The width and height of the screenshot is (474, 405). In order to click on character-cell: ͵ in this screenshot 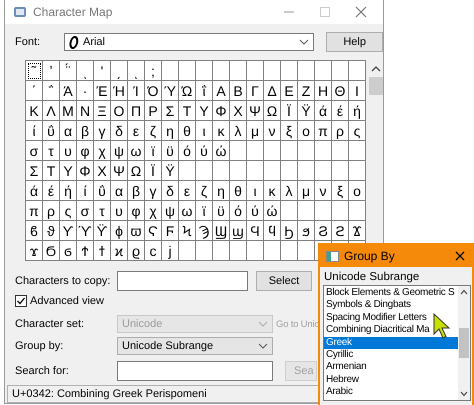, I will do `click(119, 71)`.